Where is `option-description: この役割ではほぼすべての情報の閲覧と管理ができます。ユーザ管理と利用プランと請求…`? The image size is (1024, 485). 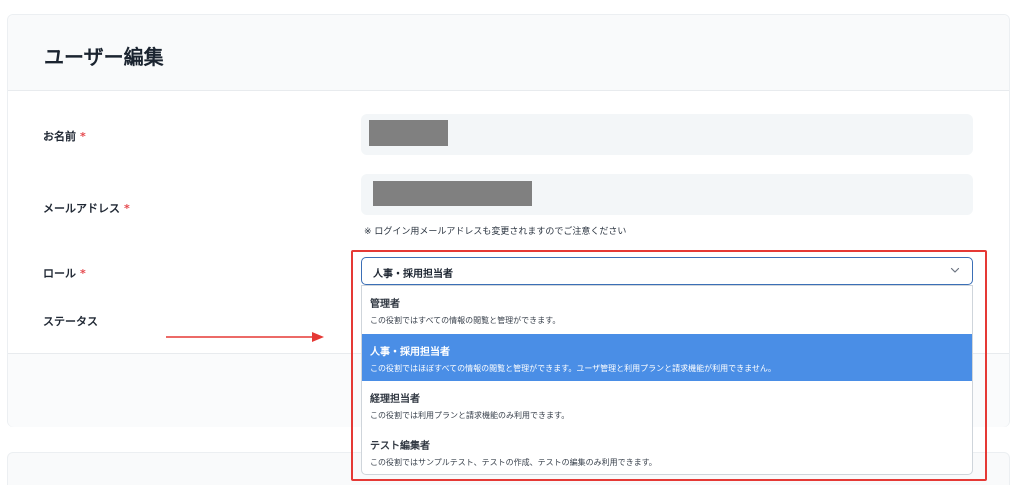 option-description: この役割ではほぼすべての情報の閲覧と管理ができます。ユーザ管理と利用プランと請求… is located at coordinates (573, 368).